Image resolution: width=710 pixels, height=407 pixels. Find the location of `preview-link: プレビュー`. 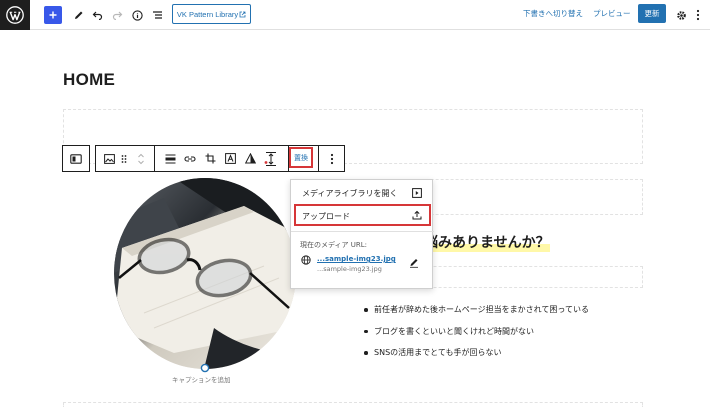

preview-link: プレビュー is located at coordinates (612, 13).